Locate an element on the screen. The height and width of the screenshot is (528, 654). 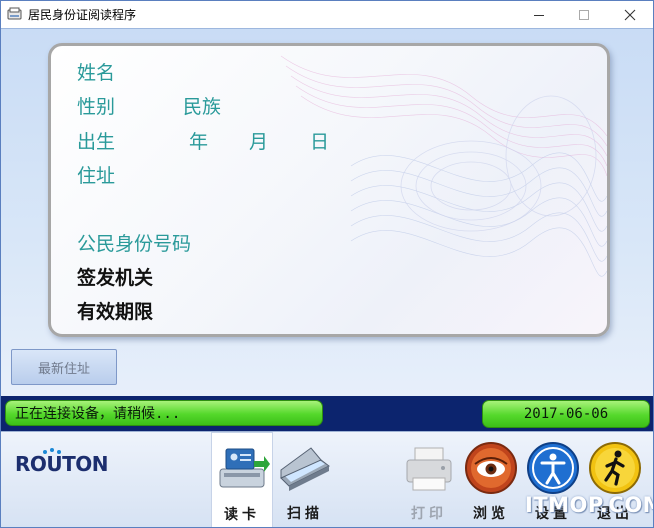
day-label: 日 is located at coordinates (320, 142).